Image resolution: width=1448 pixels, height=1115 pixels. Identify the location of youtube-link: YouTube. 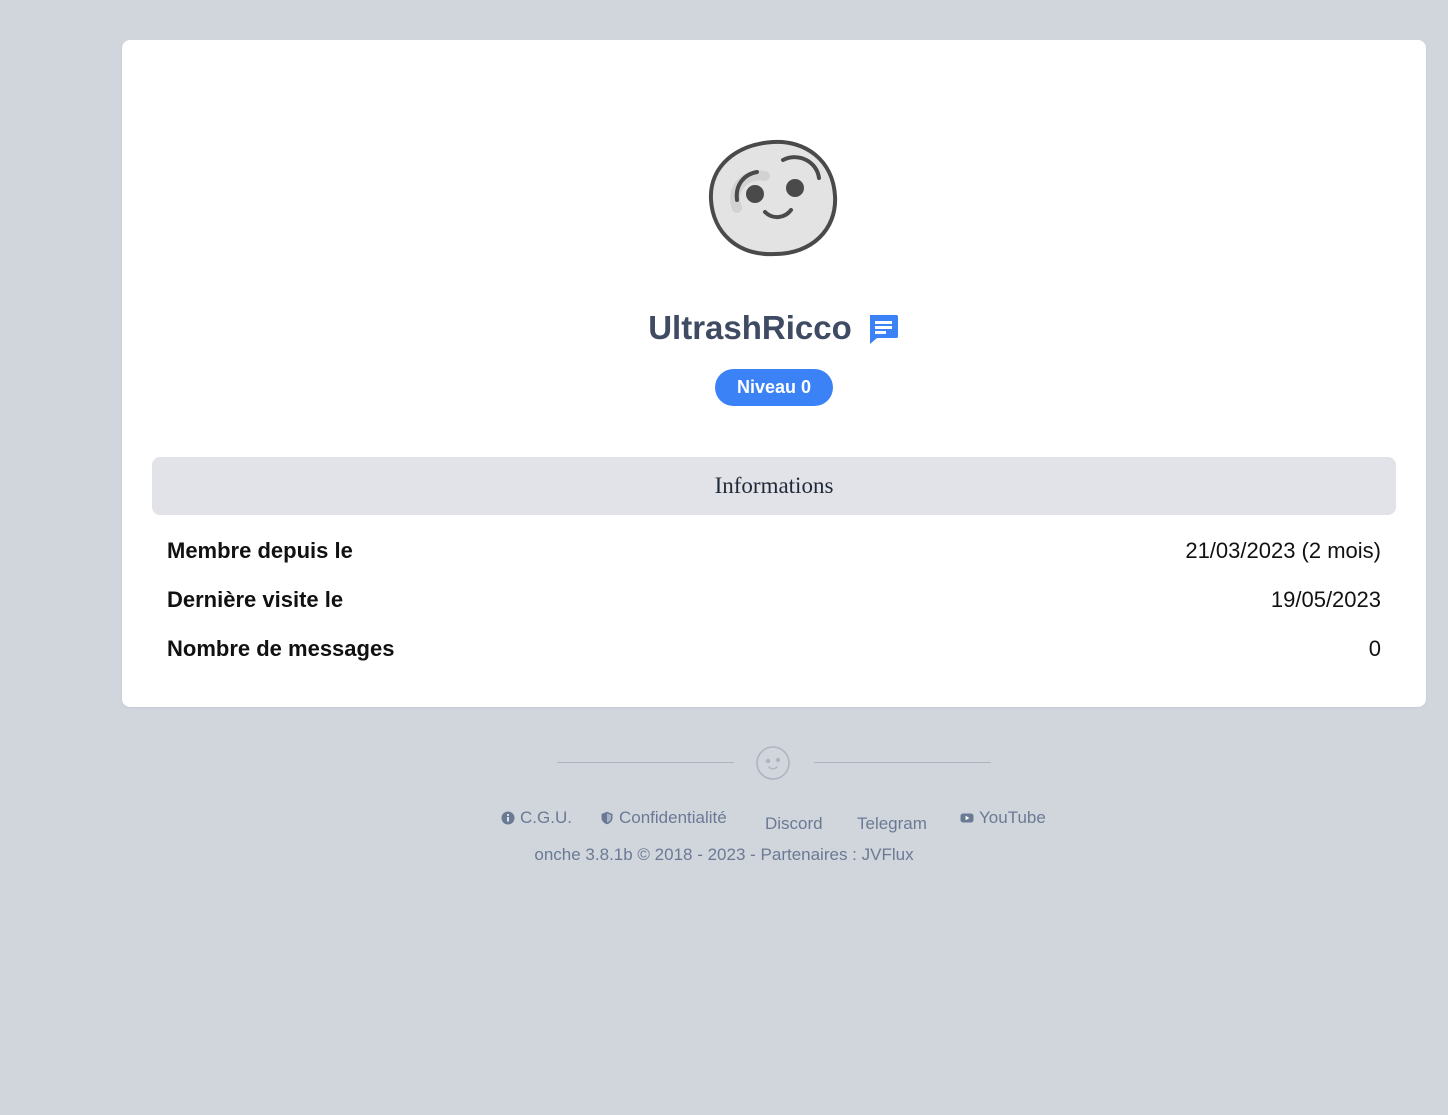
(1003, 818).